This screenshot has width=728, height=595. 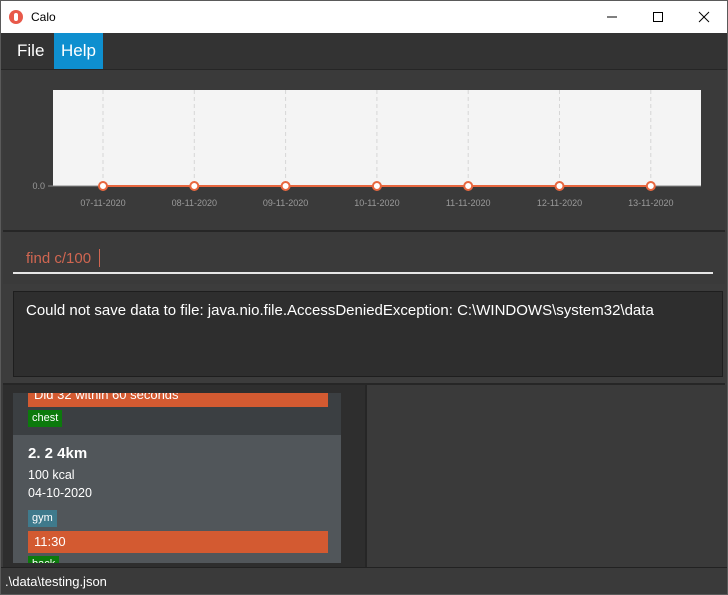 What do you see at coordinates (102, 203) in the screenshot?
I see `x-tick-label: 07-11-2020` at bounding box center [102, 203].